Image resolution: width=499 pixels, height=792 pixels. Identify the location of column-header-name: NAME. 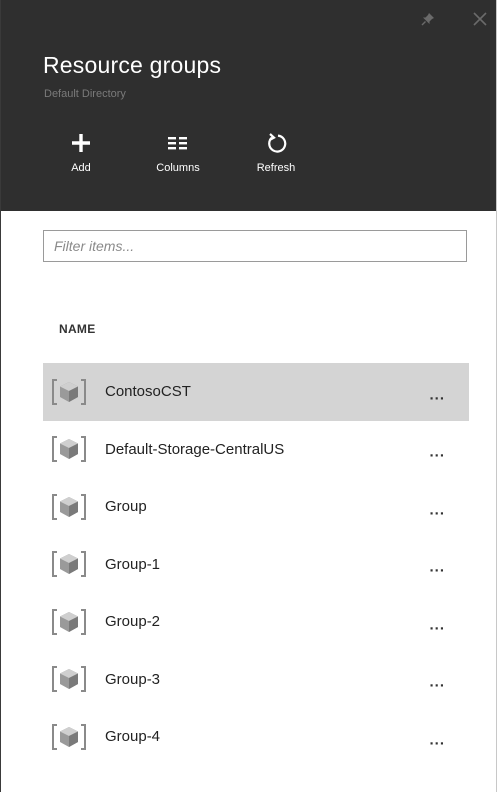
(77, 329).